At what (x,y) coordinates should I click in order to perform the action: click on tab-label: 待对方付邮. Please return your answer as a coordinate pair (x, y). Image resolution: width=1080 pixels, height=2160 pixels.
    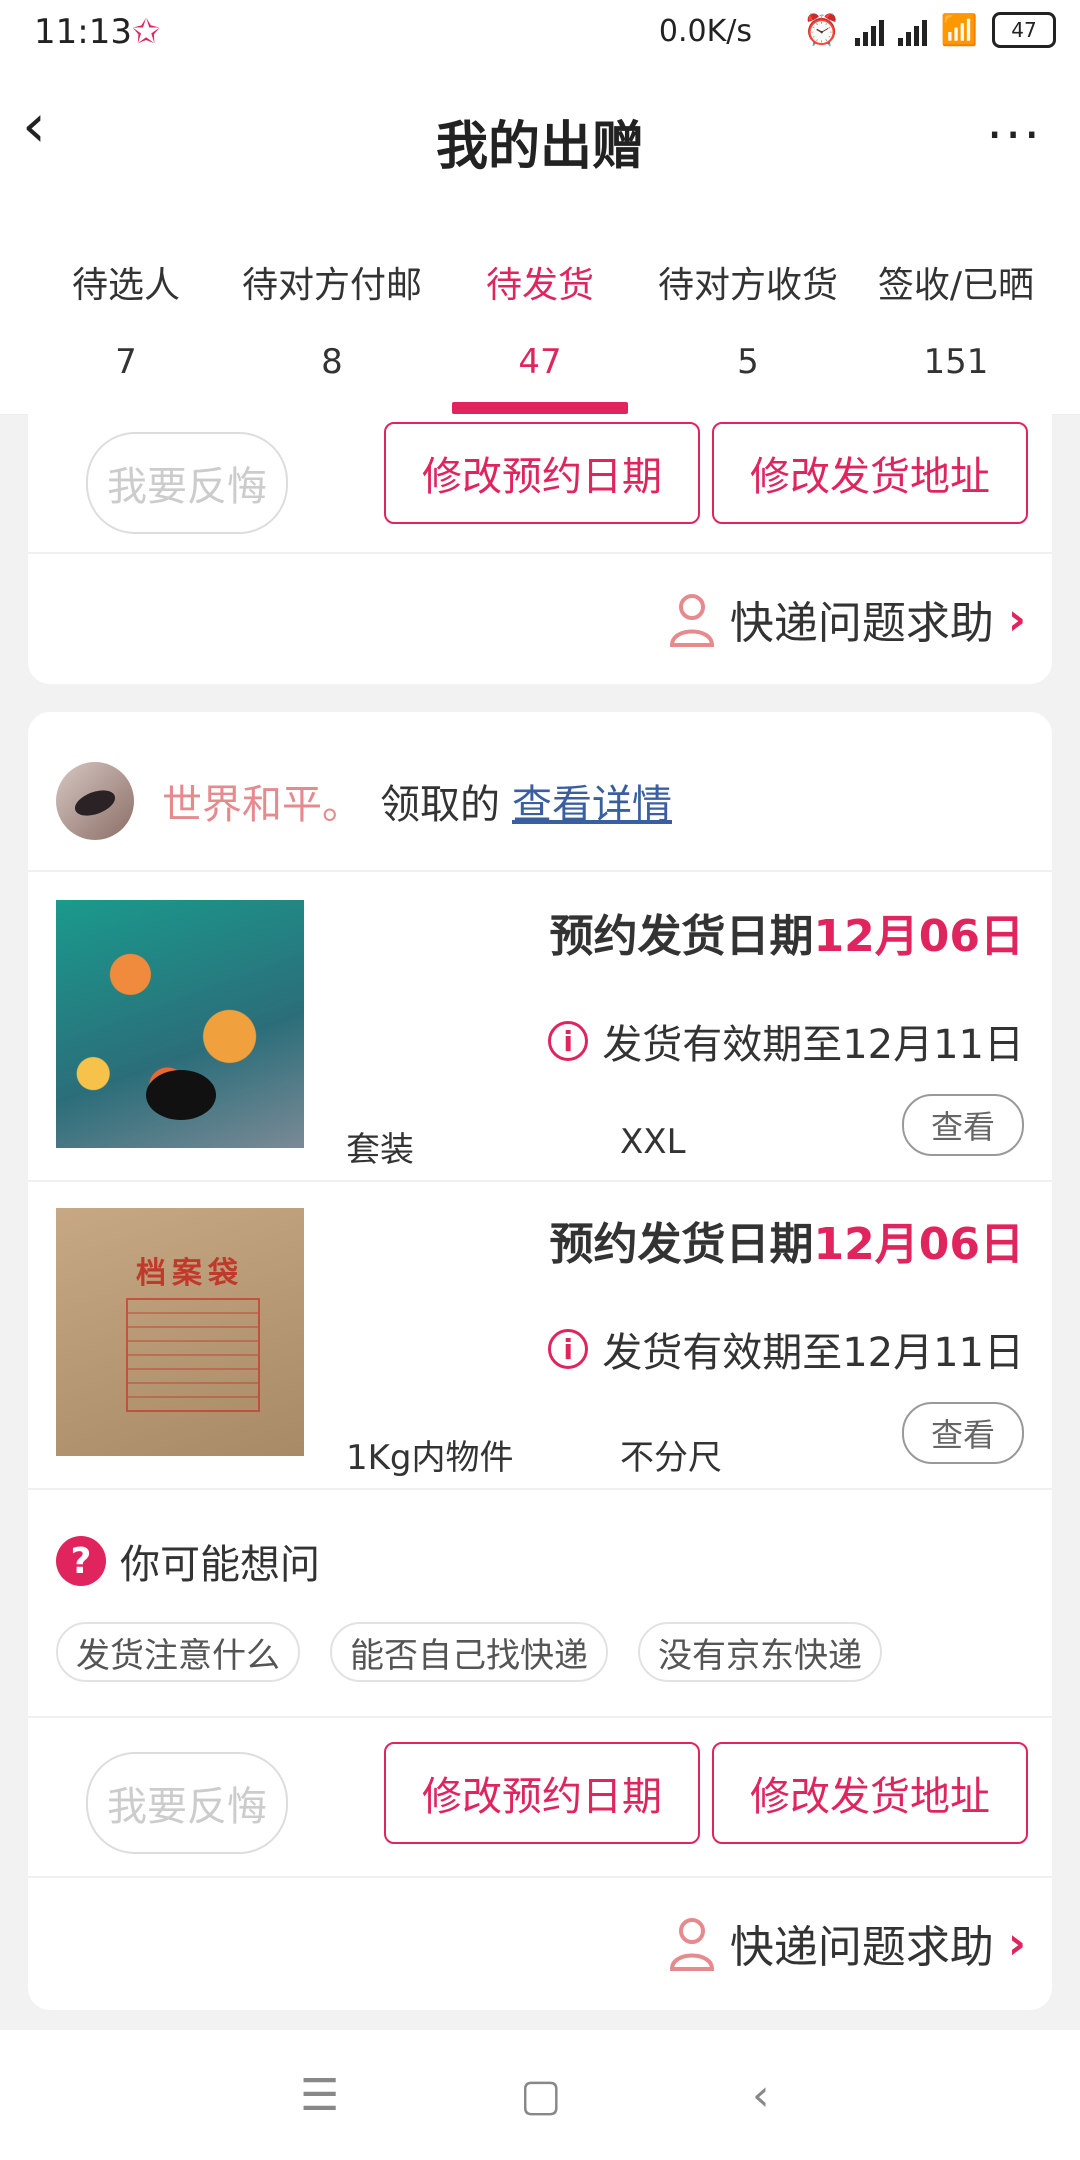
    Looking at the image, I should click on (331, 285).